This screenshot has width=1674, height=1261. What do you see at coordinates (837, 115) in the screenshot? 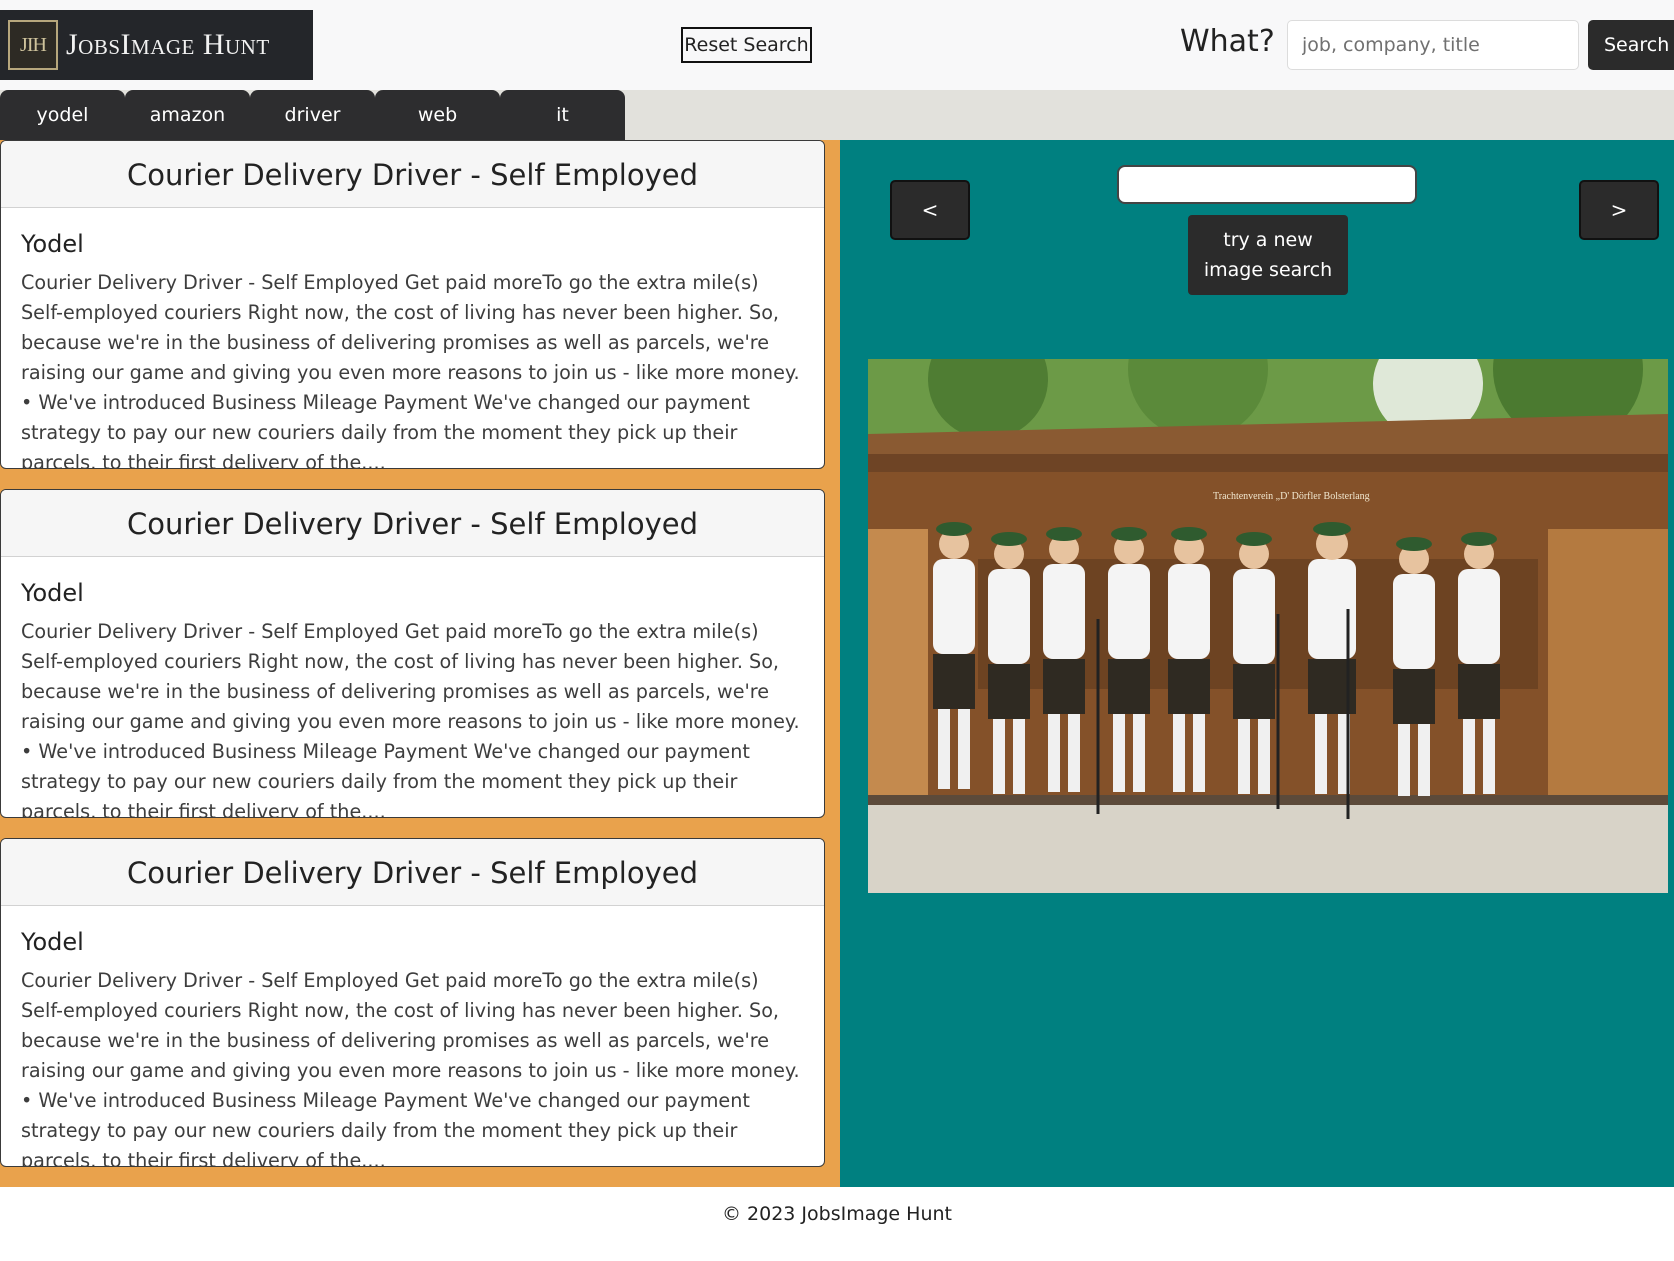
I see `tag-bar: yodel amazon driver web it` at bounding box center [837, 115].